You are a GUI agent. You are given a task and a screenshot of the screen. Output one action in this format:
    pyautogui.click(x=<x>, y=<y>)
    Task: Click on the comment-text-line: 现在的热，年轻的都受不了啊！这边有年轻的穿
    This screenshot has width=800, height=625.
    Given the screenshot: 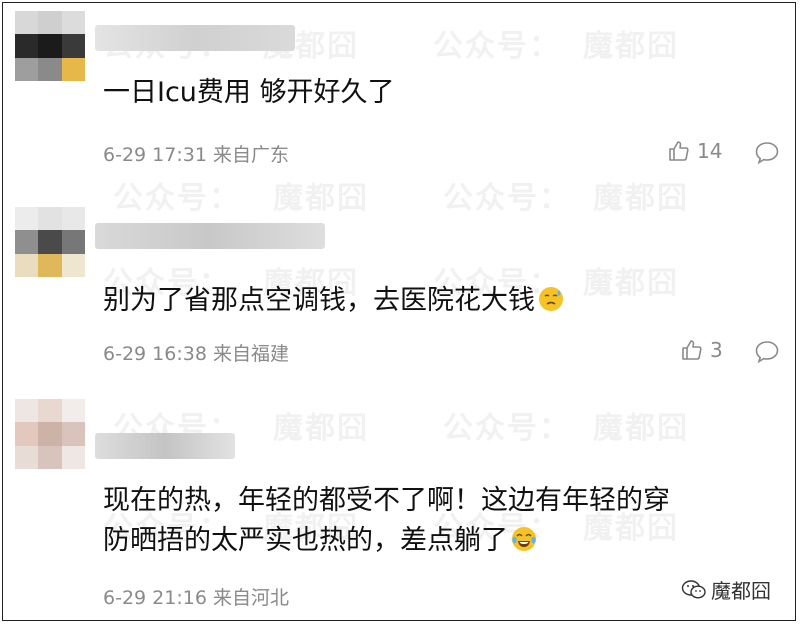 What is the action you would take?
    pyautogui.click(x=386, y=500)
    